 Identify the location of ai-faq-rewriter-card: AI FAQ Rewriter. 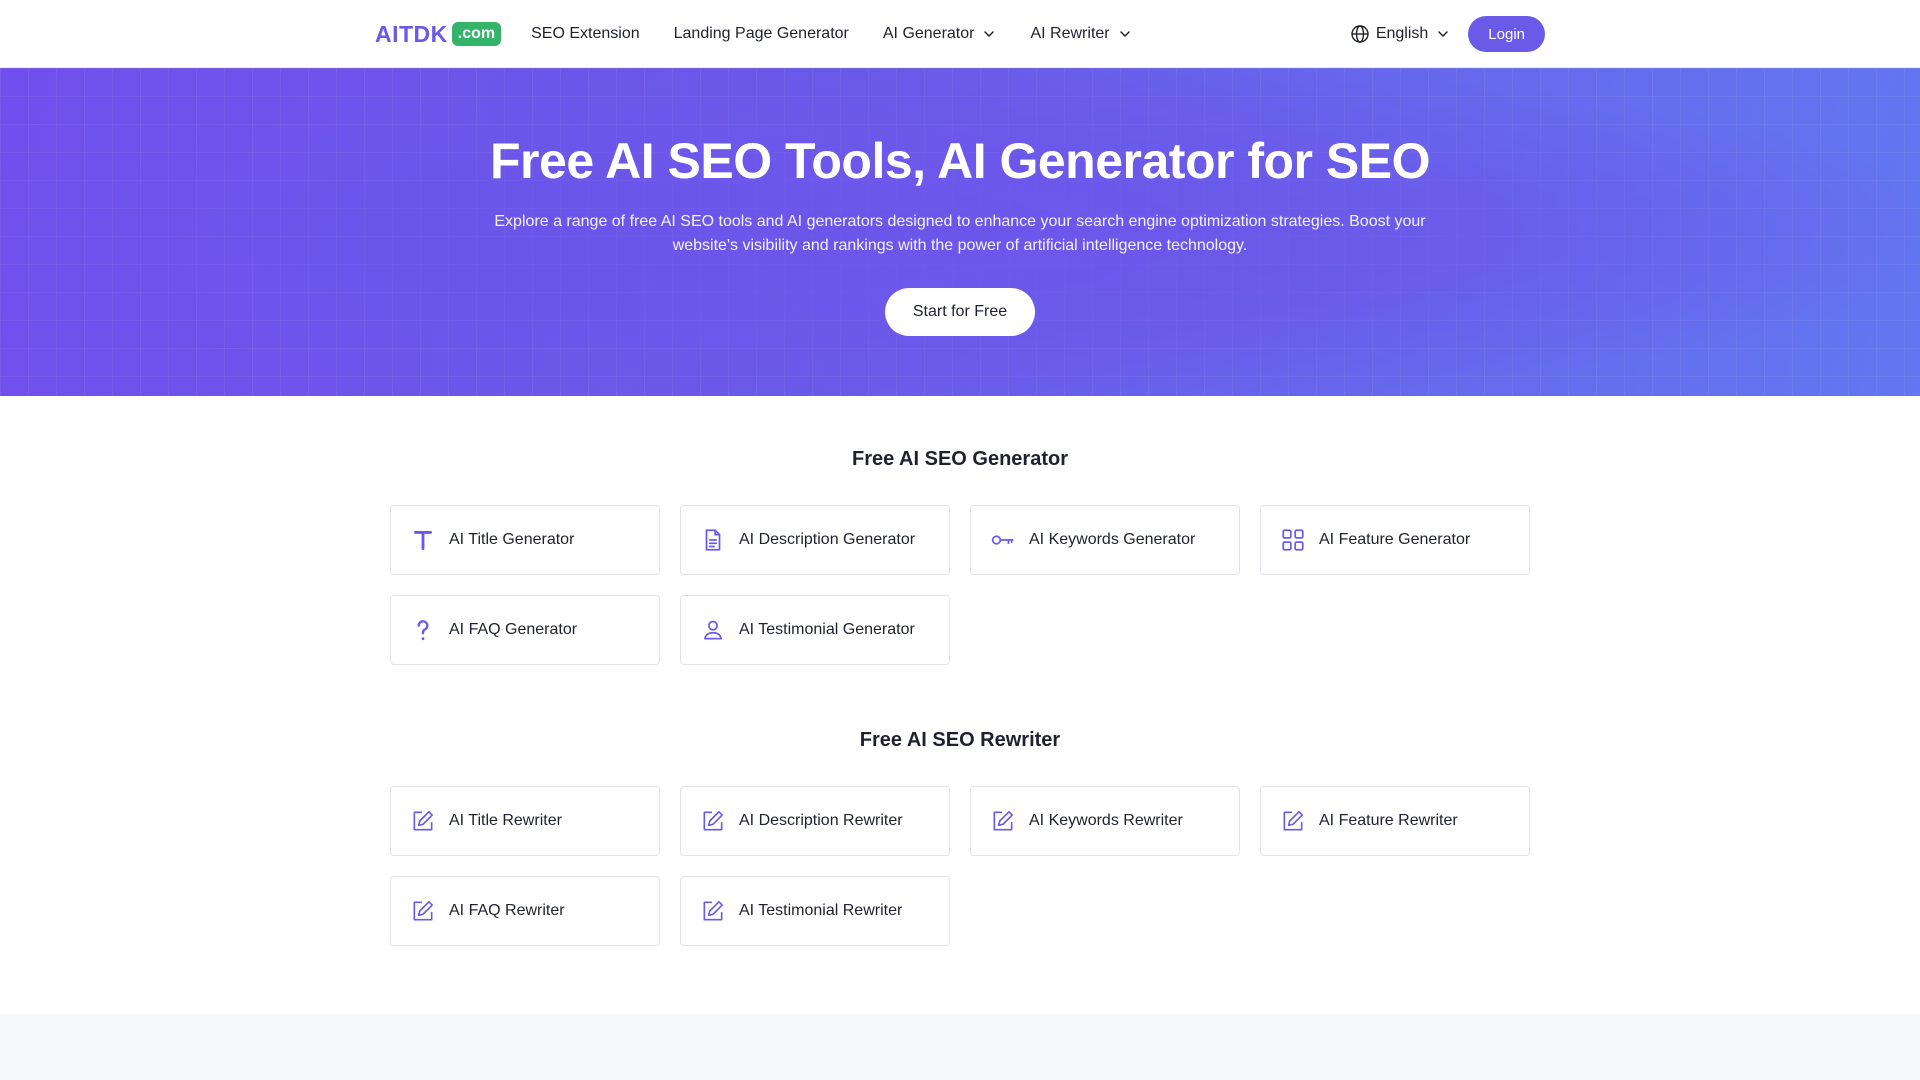
(525, 911).